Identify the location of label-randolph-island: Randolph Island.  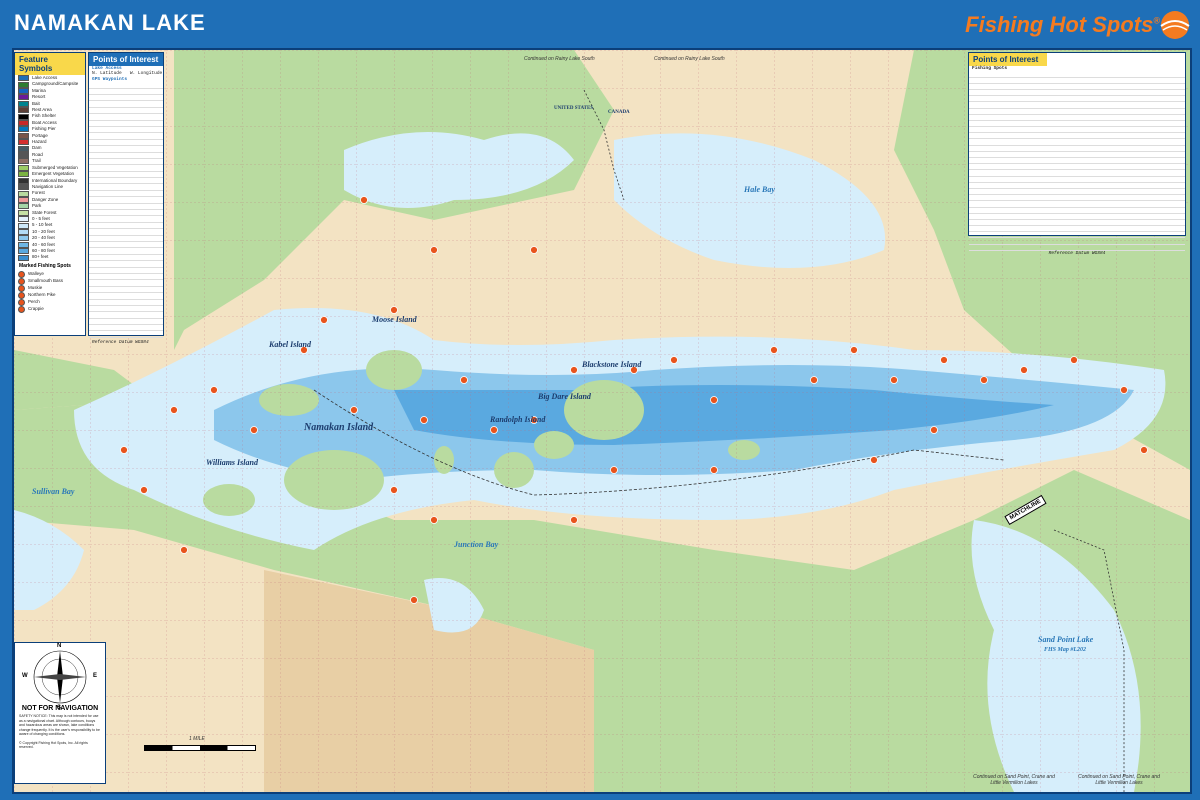
(518, 419).